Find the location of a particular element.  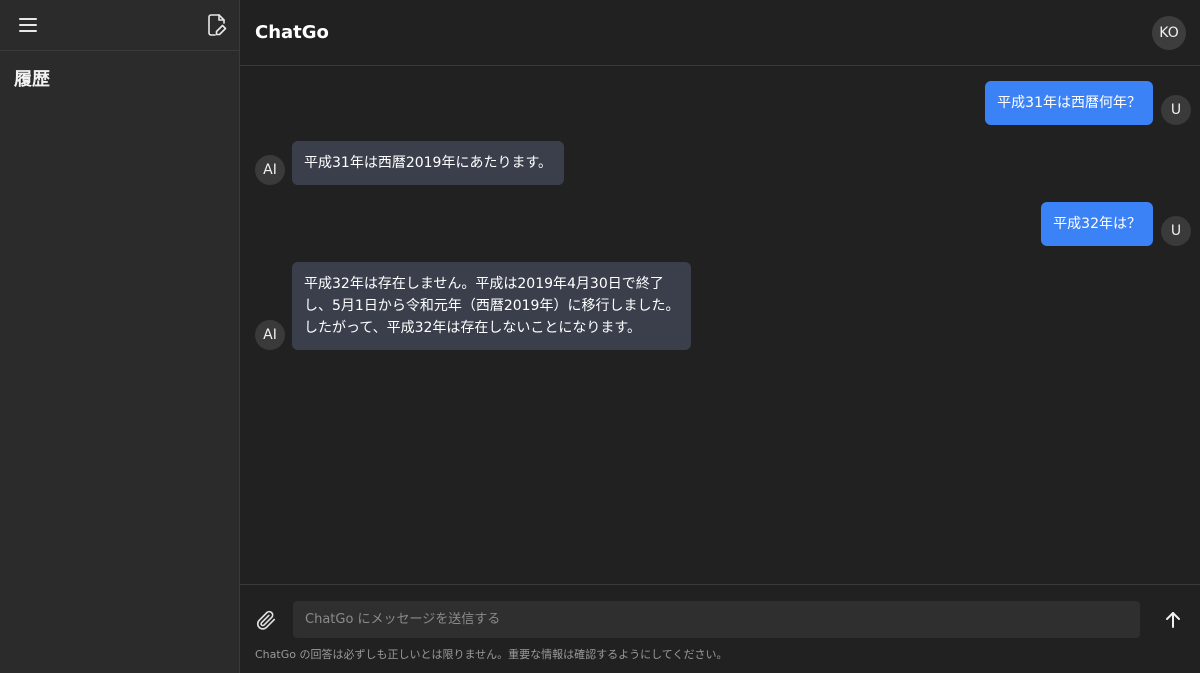

profile-avatar: KO is located at coordinates (1169, 32).